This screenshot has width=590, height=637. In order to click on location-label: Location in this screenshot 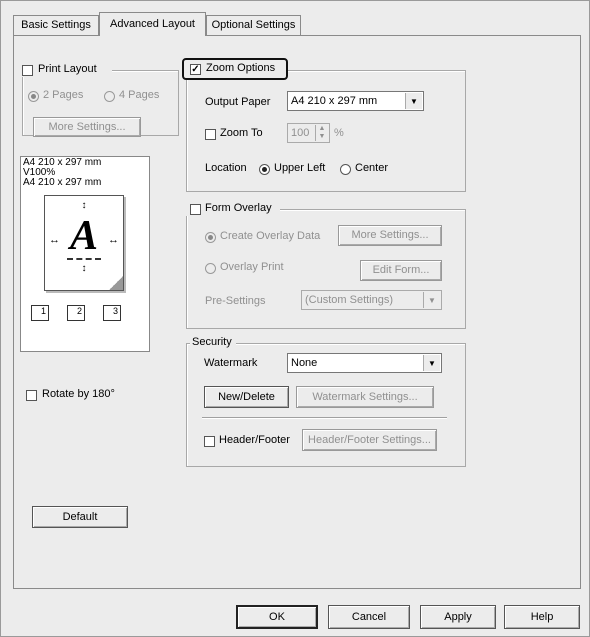, I will do `click(226, 168)`.